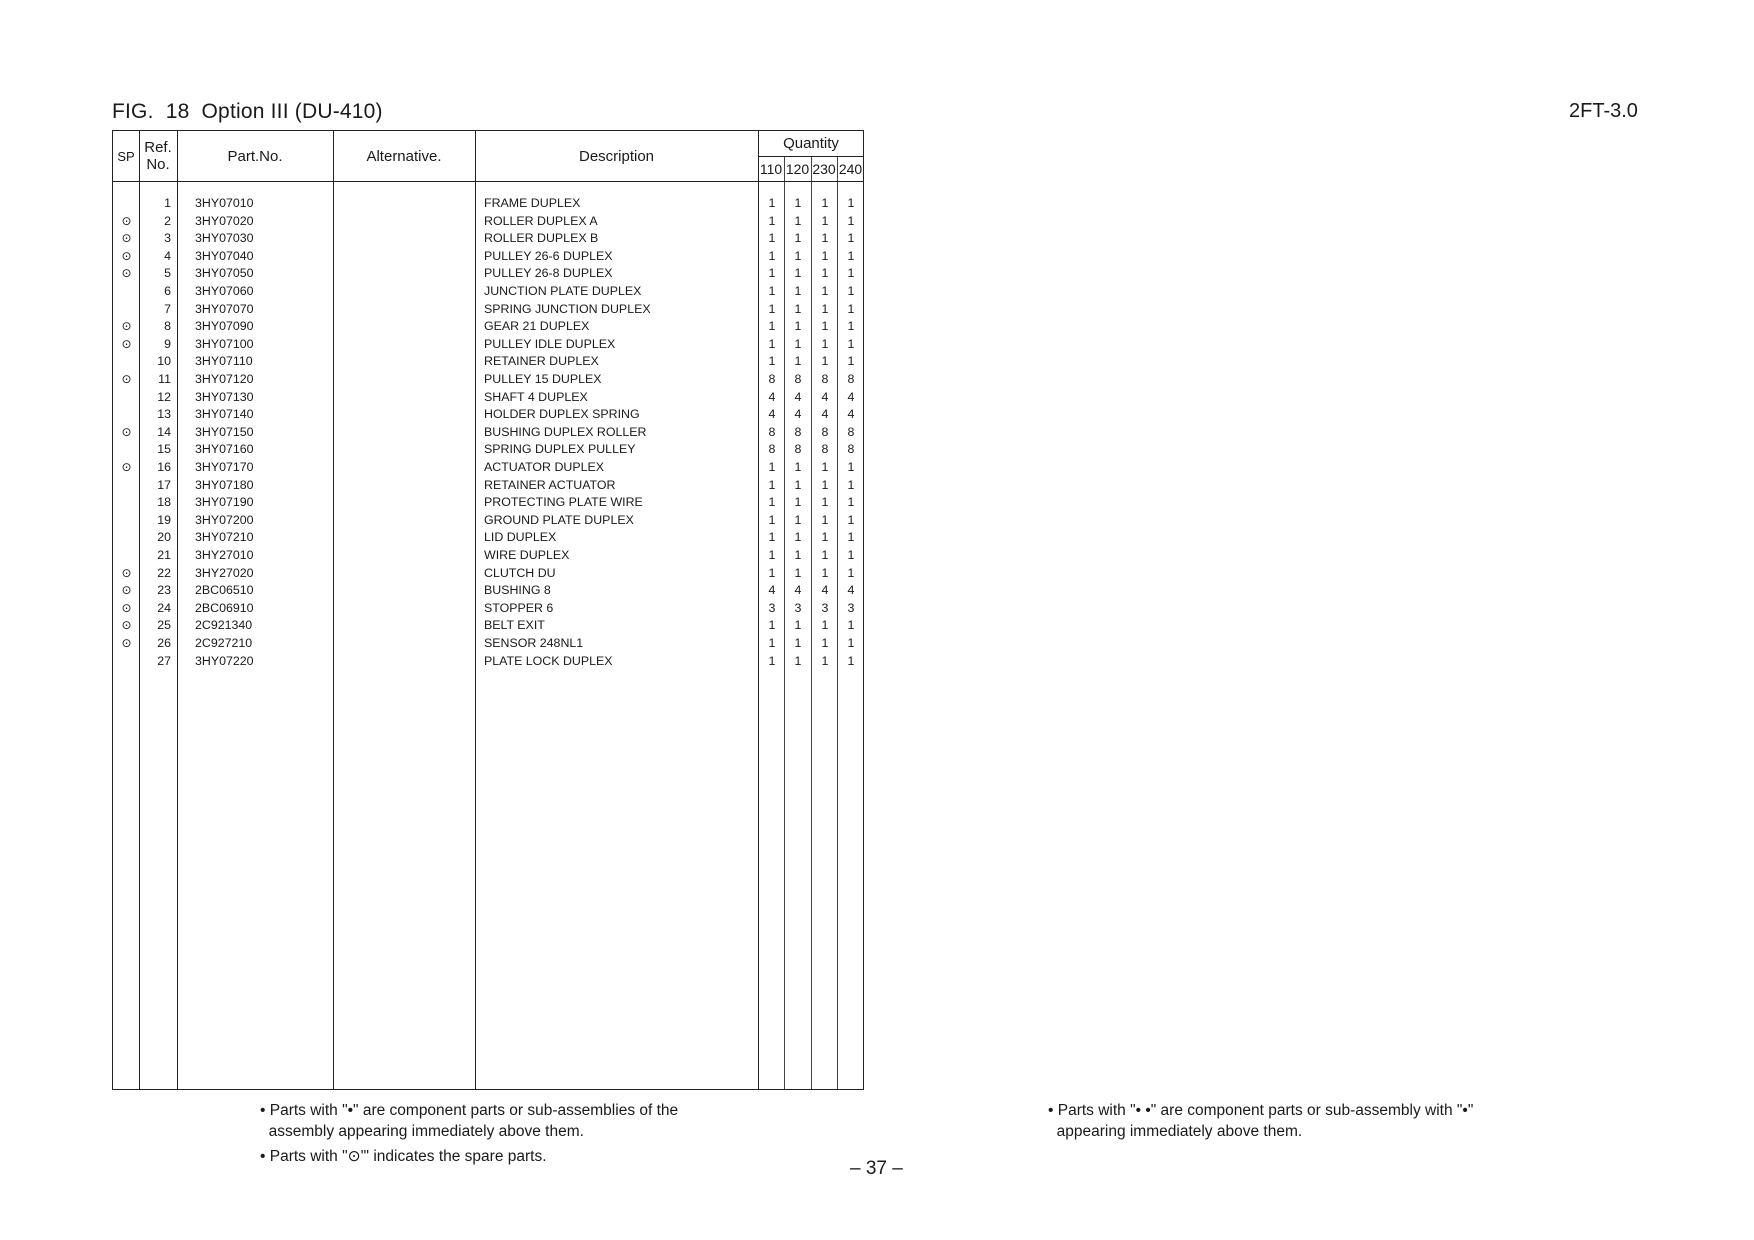 Image resolution: width=1754 pixels, height=1240 pixels. Describe the element at coordinates (224, 607) in the screenshot. I see `part-no-cell: 2BC06910` at that location.